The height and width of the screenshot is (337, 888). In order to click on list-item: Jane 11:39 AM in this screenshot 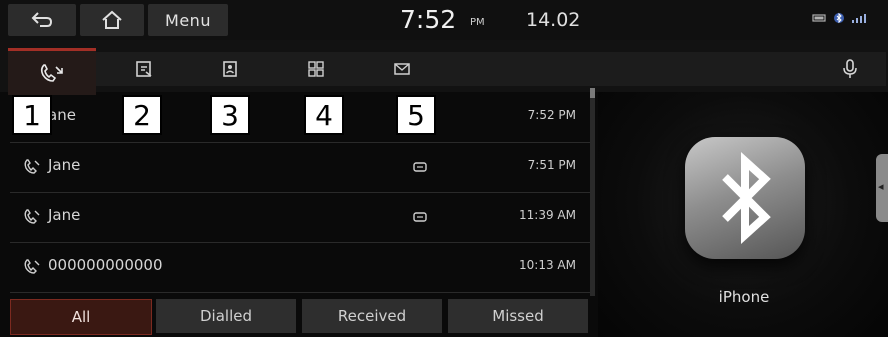, I will do `click(300, 217)`.